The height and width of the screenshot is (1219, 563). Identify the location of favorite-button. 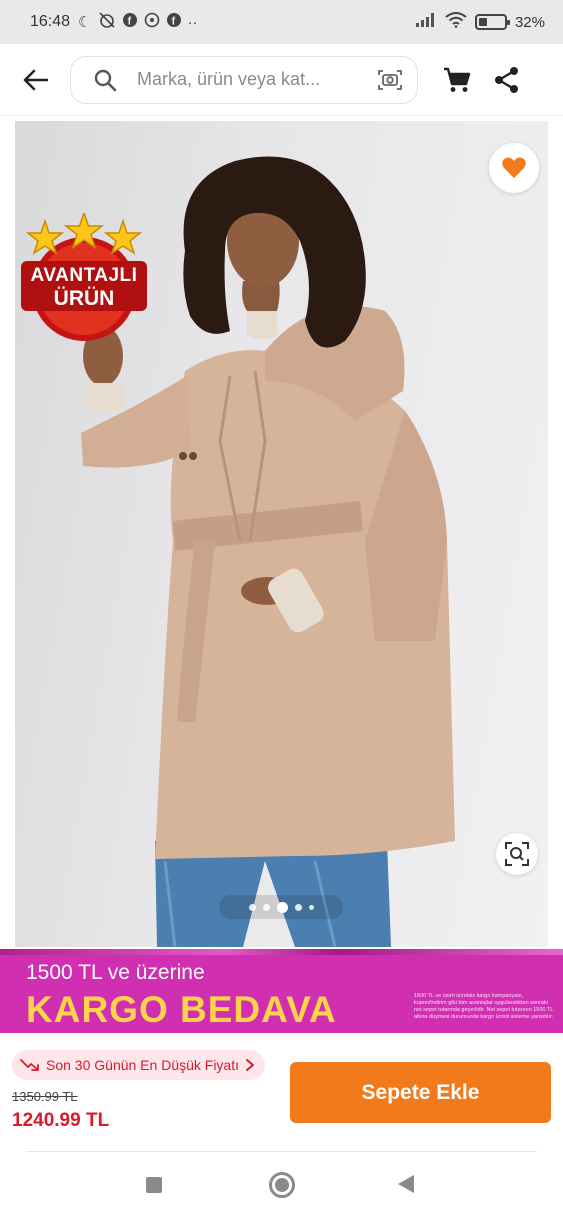
(514, 168).